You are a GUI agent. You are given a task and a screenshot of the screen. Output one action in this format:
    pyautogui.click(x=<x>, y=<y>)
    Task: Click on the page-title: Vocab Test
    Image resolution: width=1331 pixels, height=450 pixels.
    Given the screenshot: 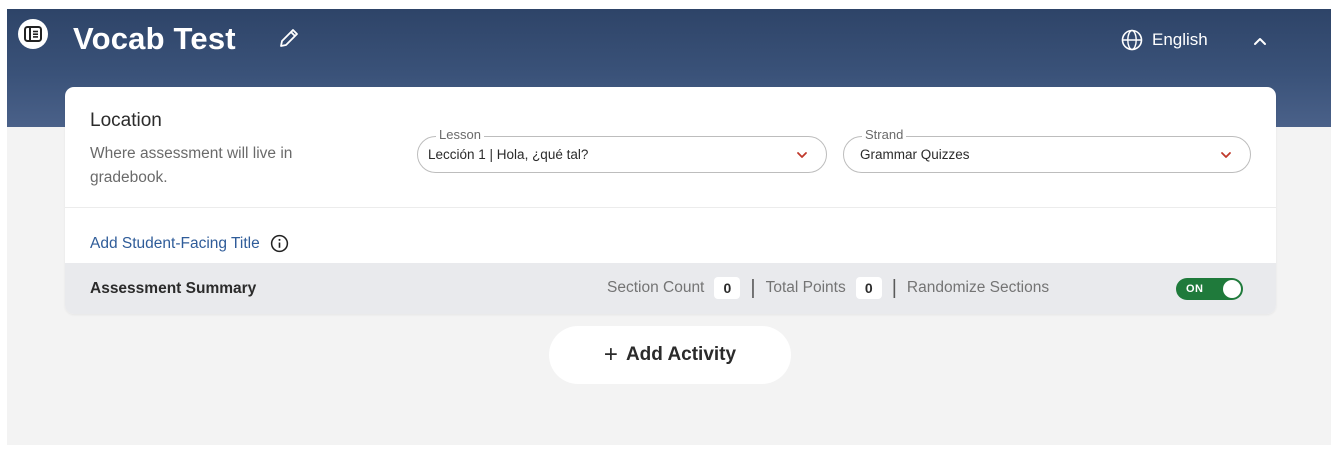 What is the action you would take?
    pyautogui.click(x=154, y=38)
    